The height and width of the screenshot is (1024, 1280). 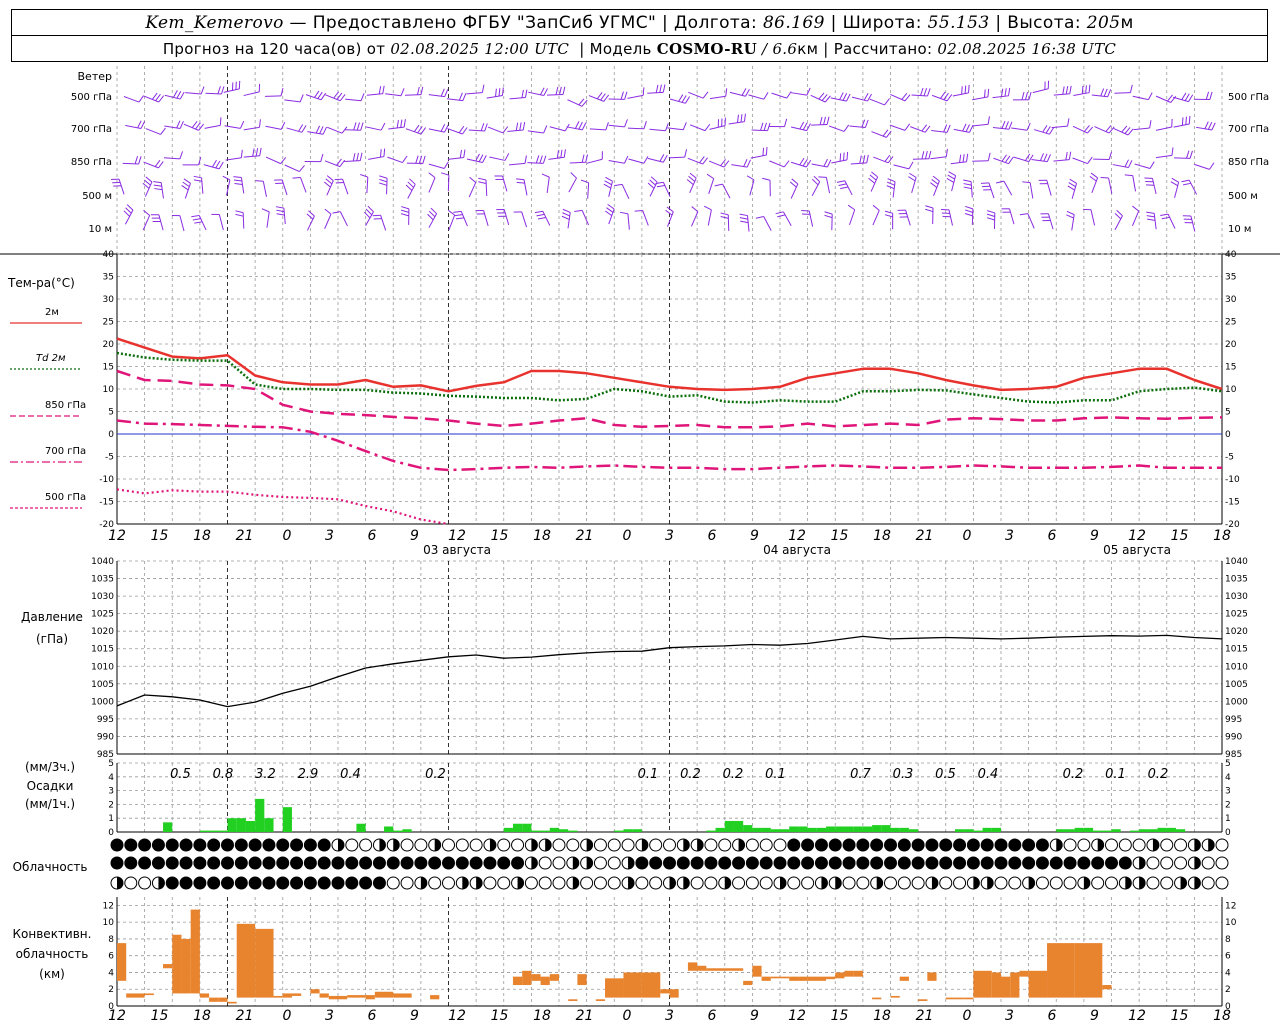 I want to click on hour-tick-label-bottom: 18, so click(x=202, y=1016).